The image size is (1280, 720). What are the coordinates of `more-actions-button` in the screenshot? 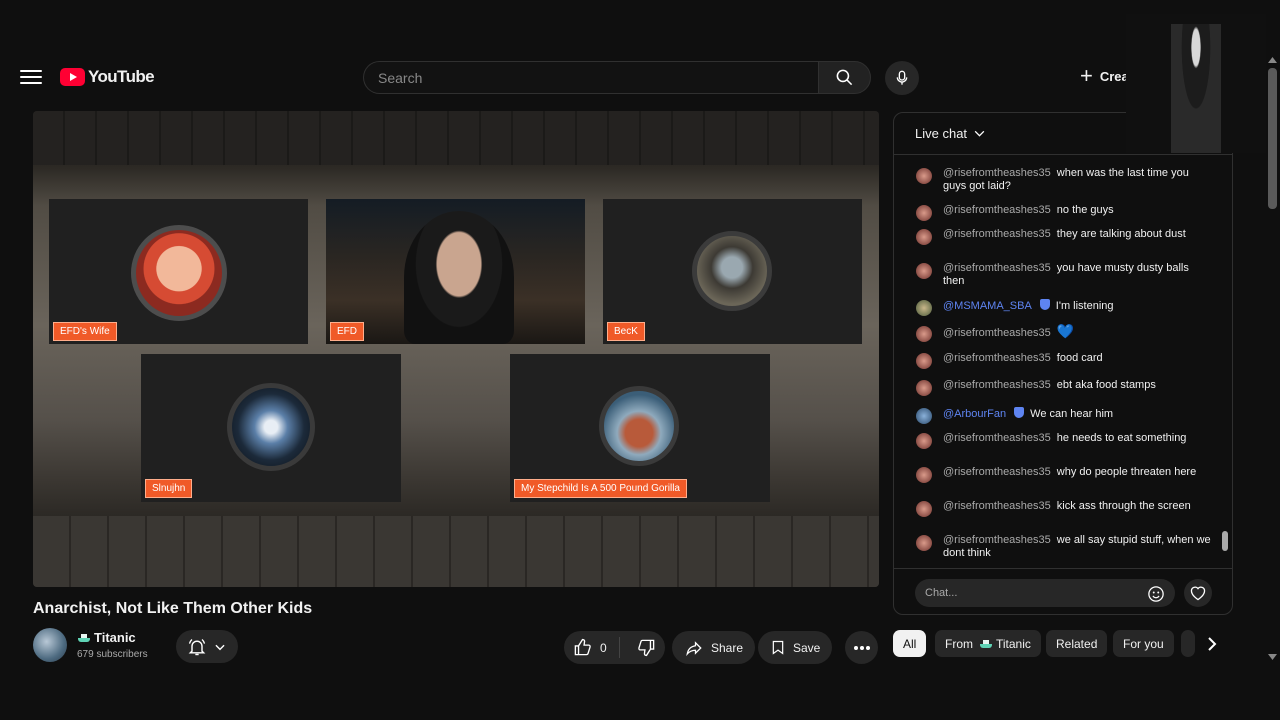 It's located at (861, 647).